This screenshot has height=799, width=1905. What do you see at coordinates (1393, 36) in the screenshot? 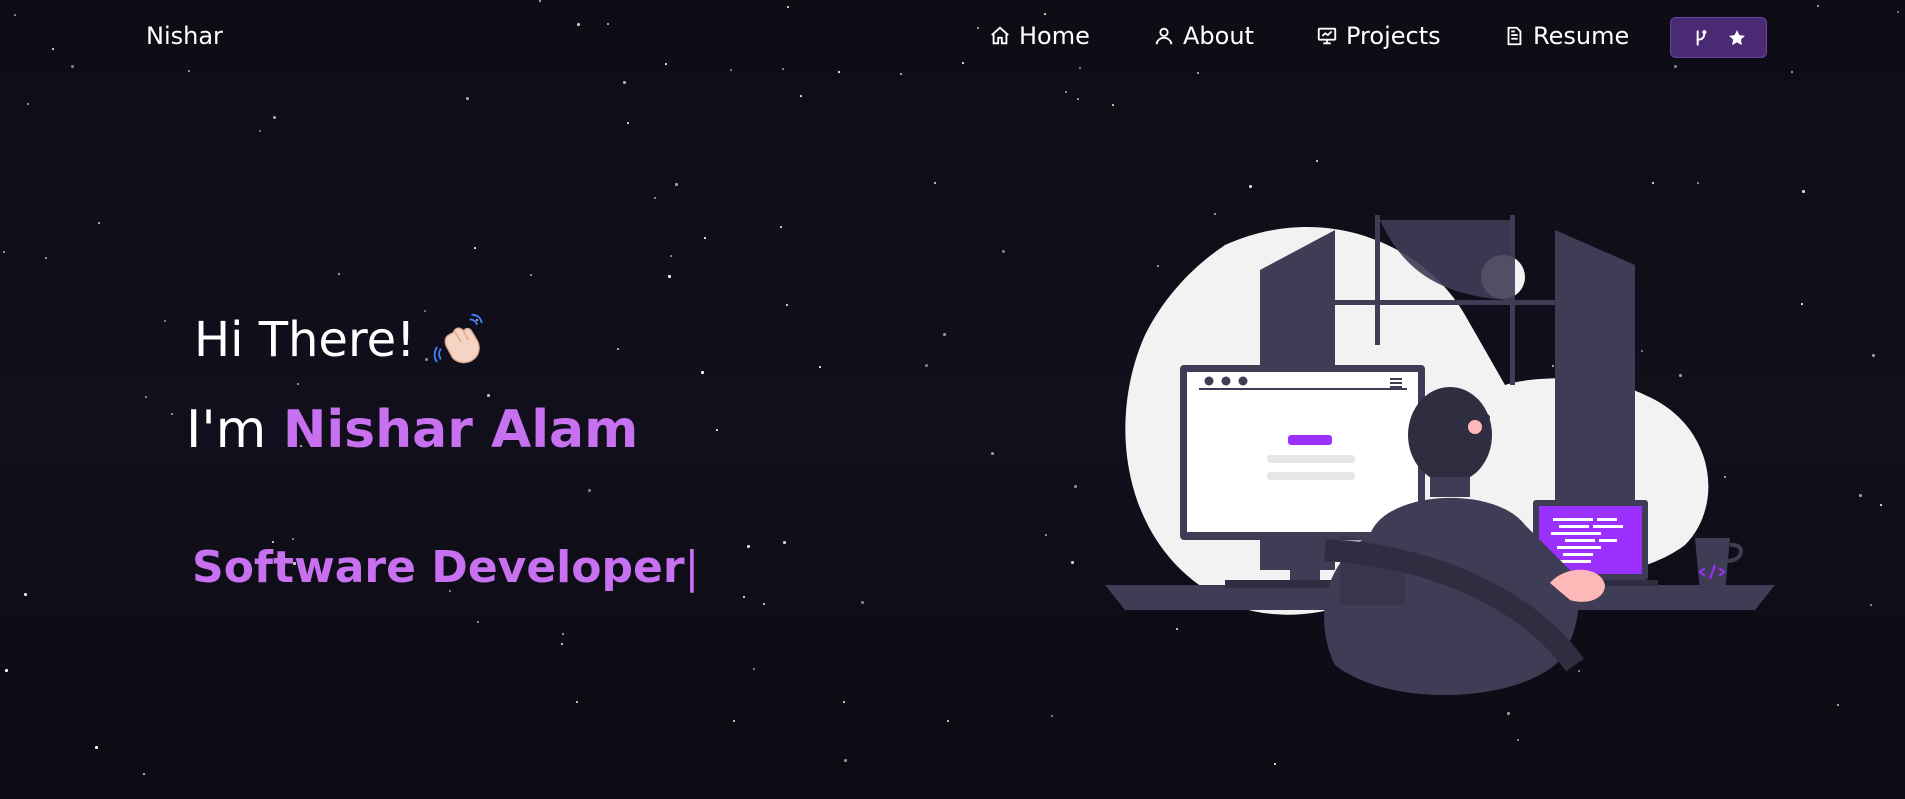
I see `nav-projects-label: Projects` at bounding box center [1393, 36].